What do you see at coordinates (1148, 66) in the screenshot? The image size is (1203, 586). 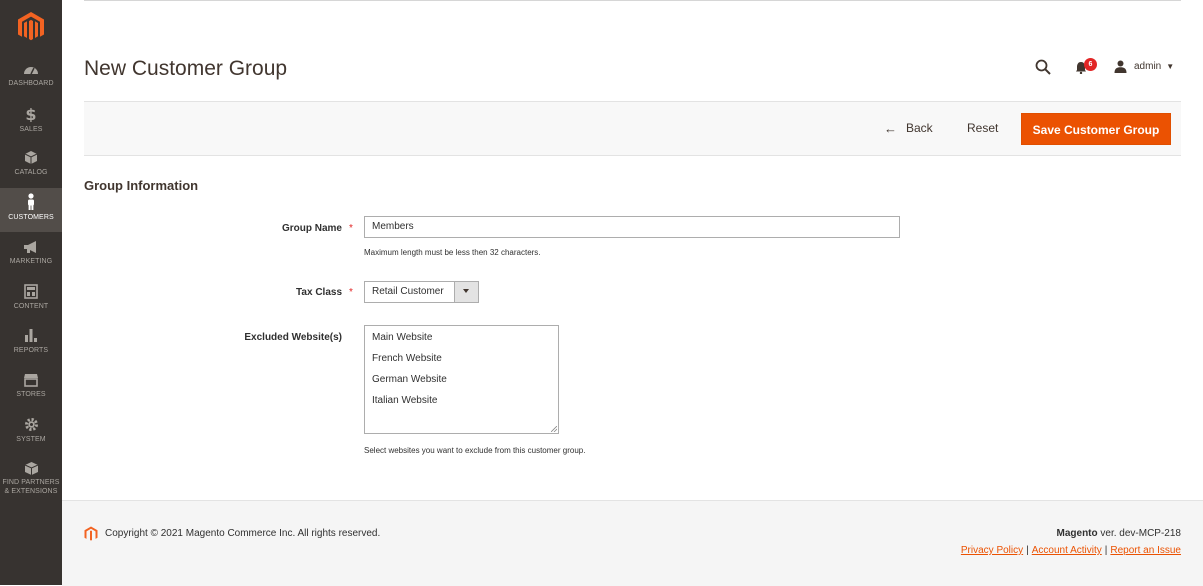 I see `user-name: admin` at bounding box center [1148, 66].